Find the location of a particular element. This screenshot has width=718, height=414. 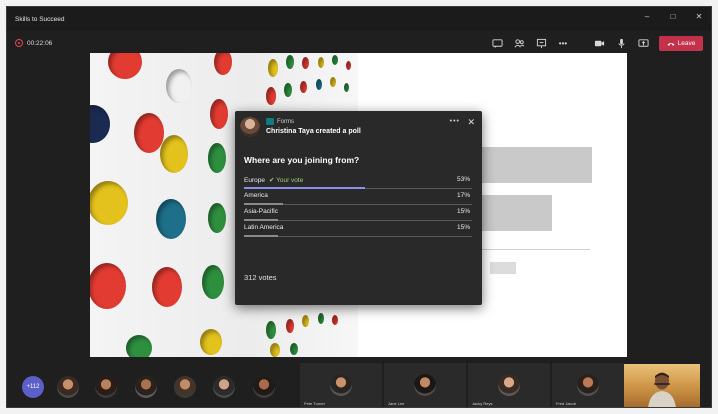

more-participants-button: +112 is located at coordinates (33, 387).